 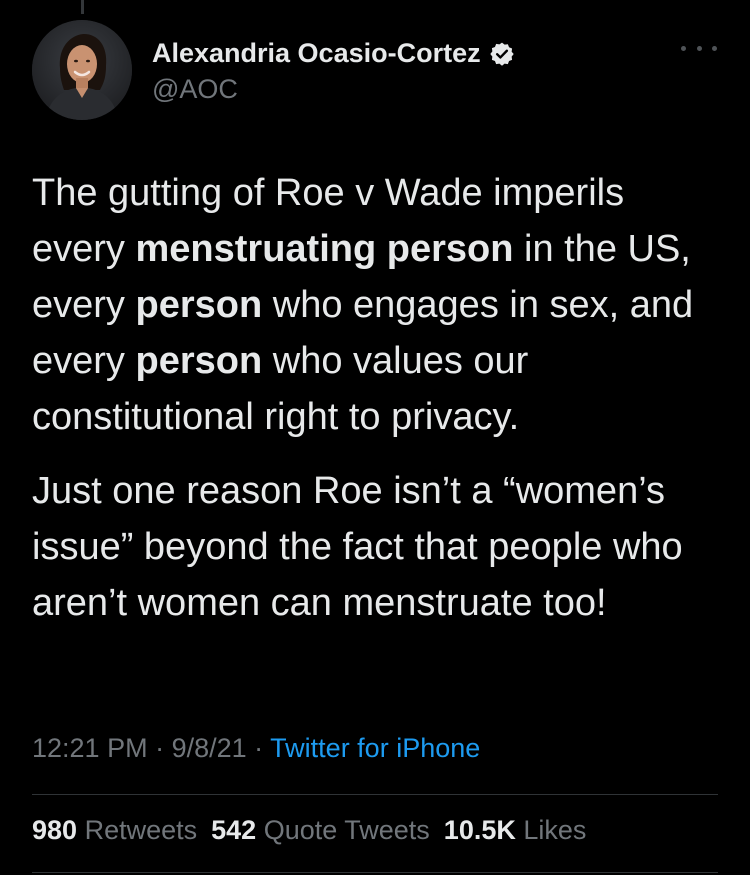 I want to click on quote-tweets-label: Quote Tweets, so click(x=343, y=830).